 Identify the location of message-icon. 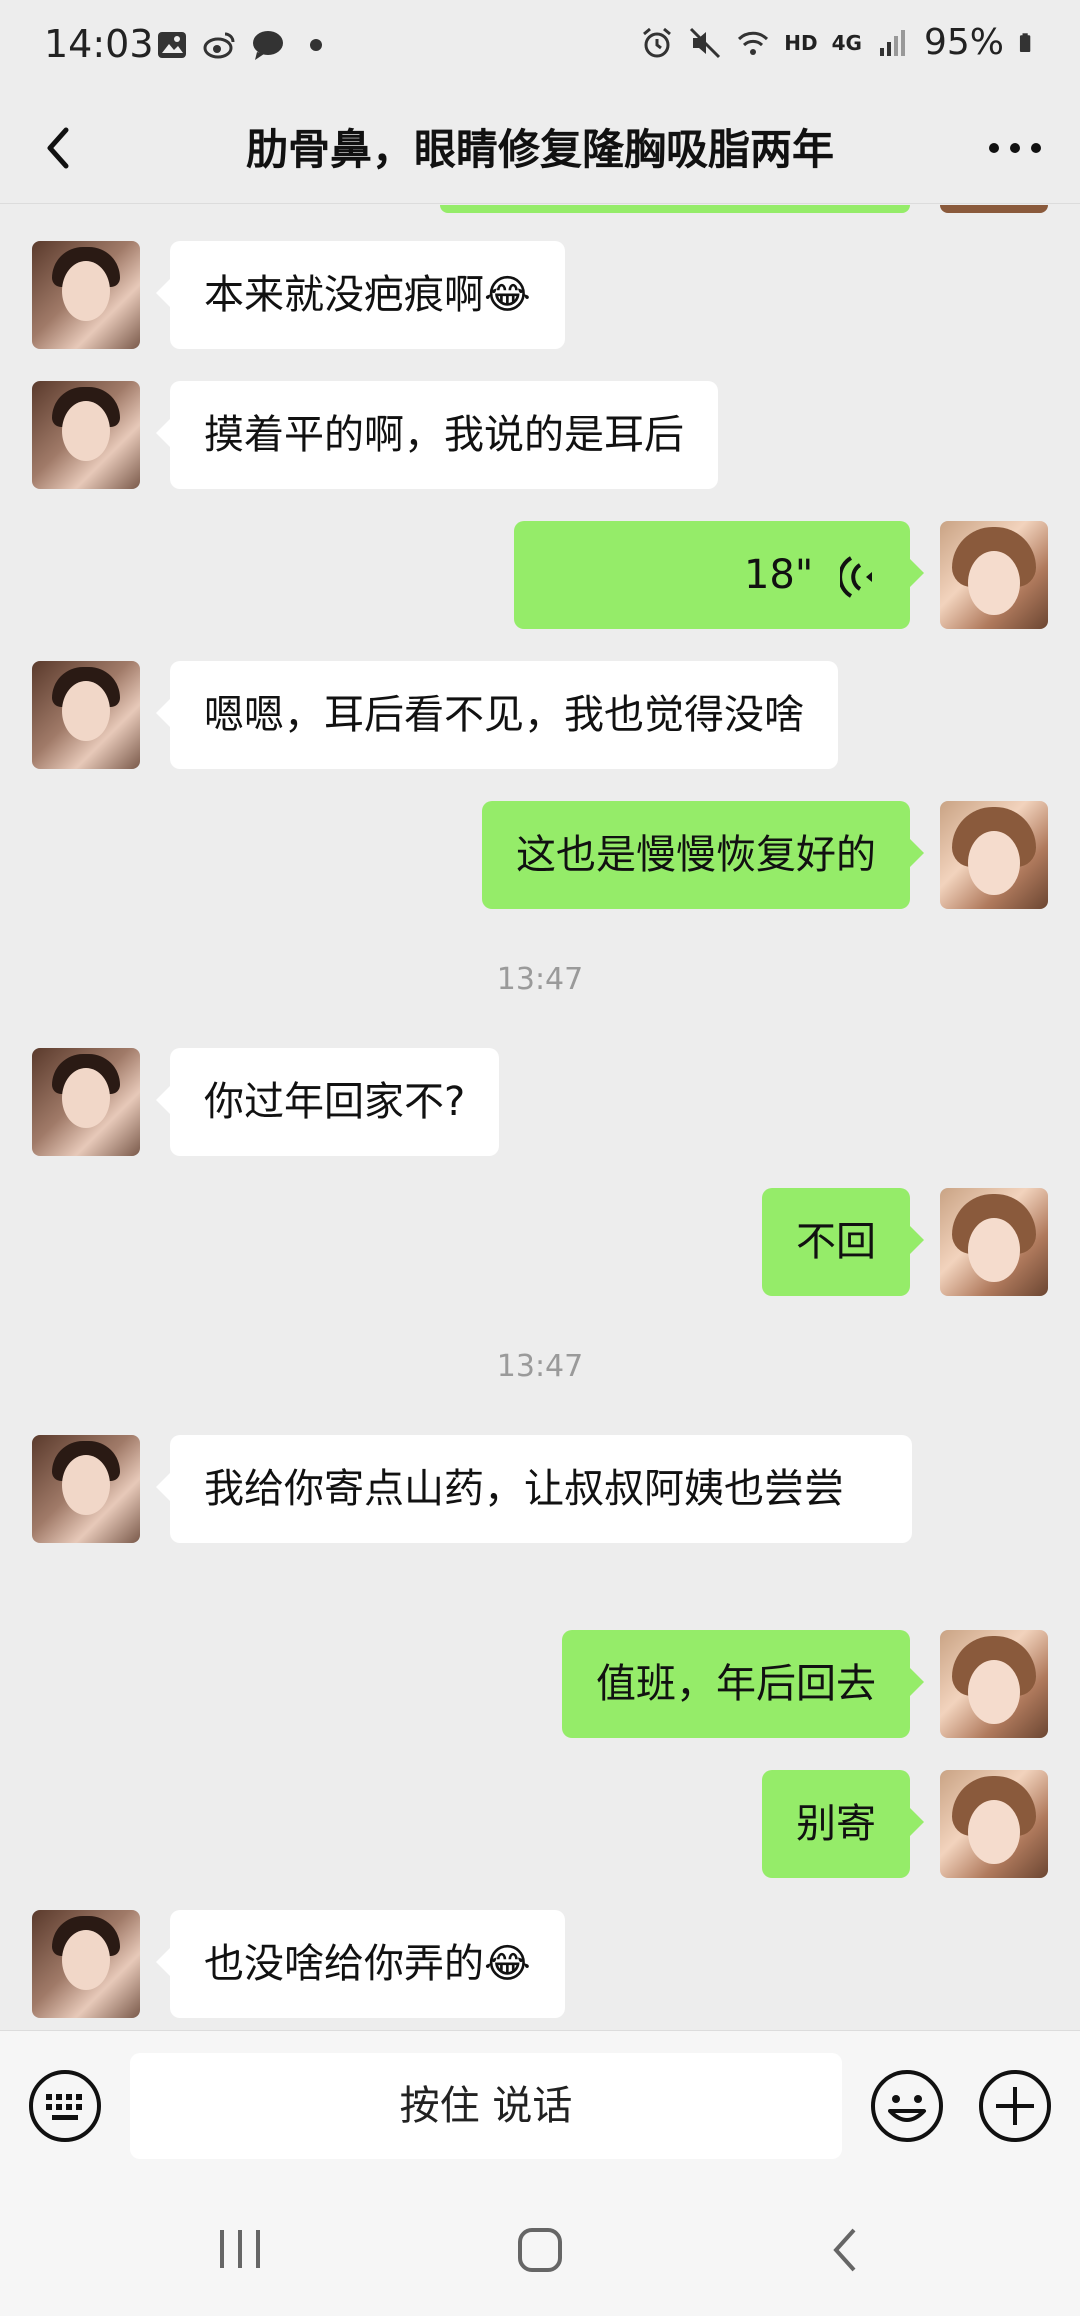
(268, 45).